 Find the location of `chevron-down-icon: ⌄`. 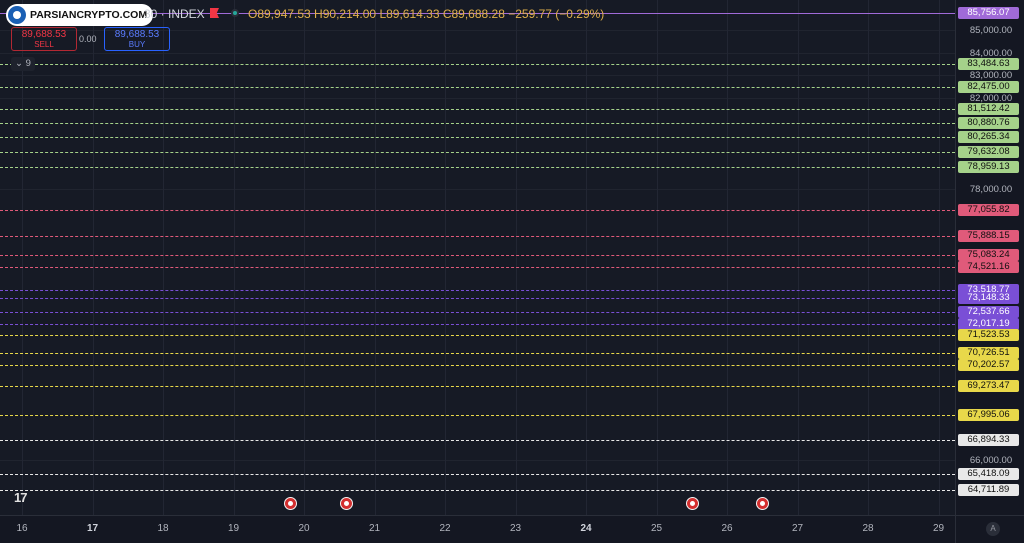

chevron-down-icon: ⌄ is located at coordinates (19, 63).